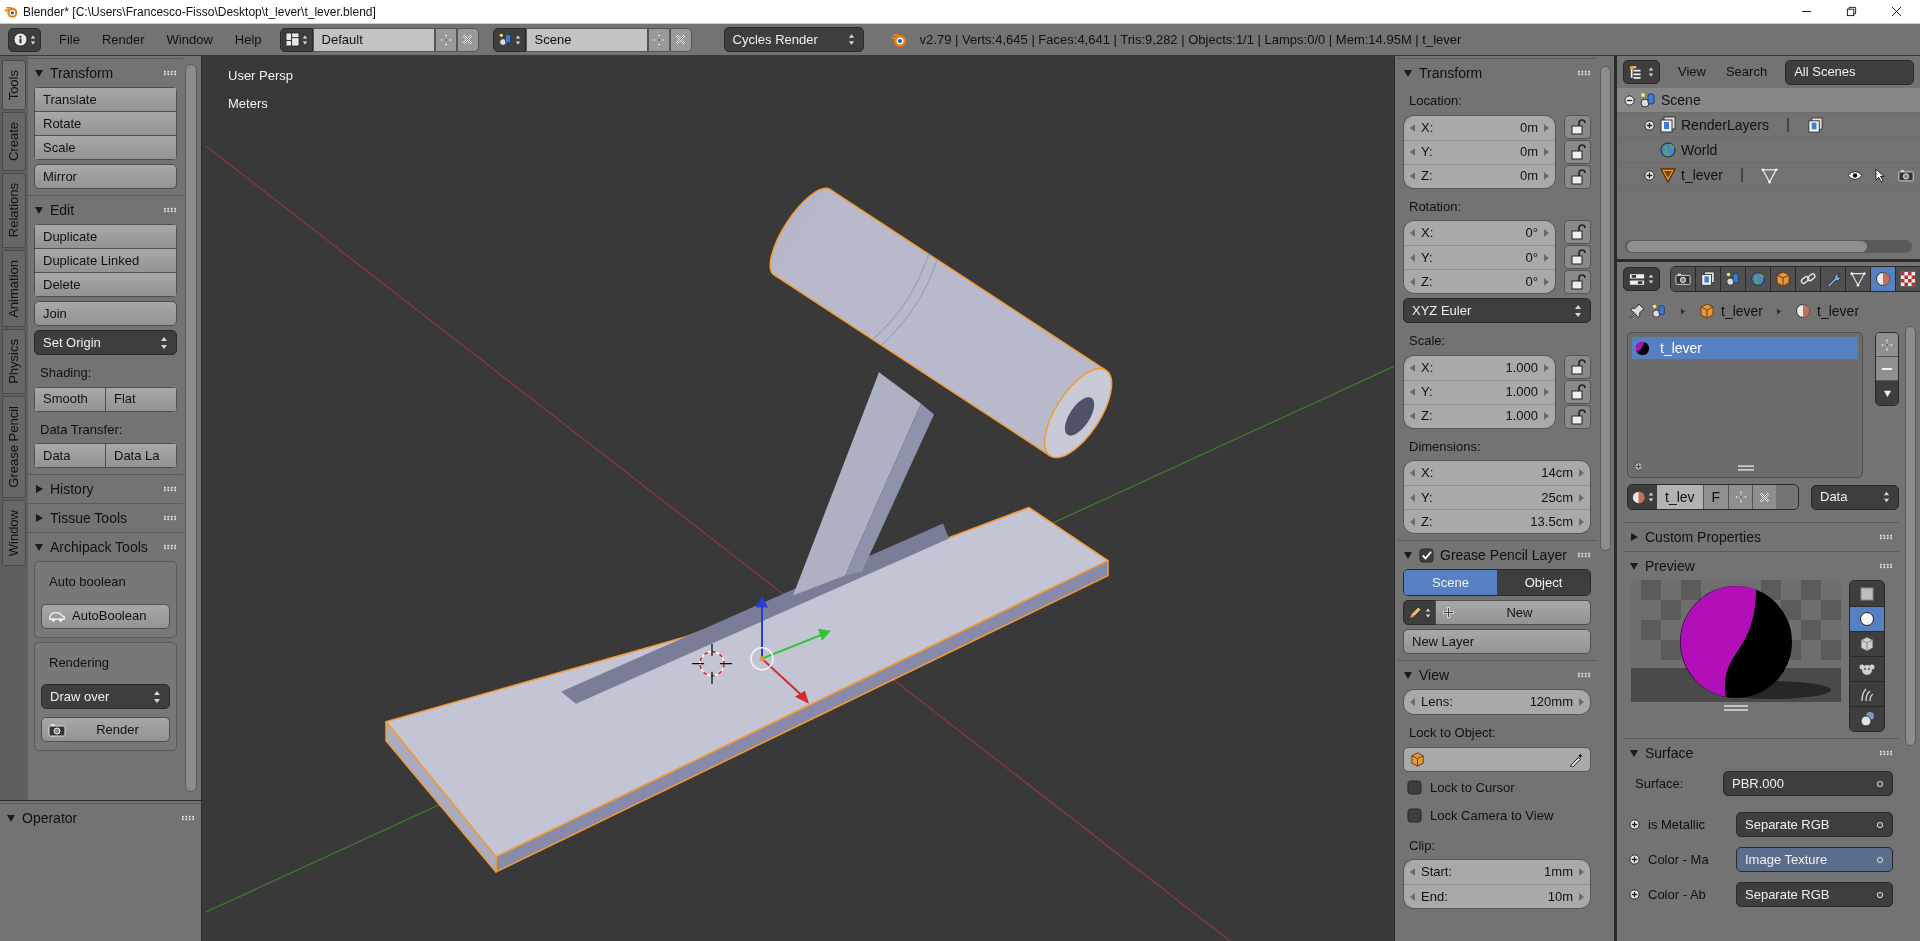 Image resolution: width=1920 pixels, height=941 pixels. Describe the element at coordinates (1814, 859) in the screenshot. I see `node-selector: Image Texture` at that location.